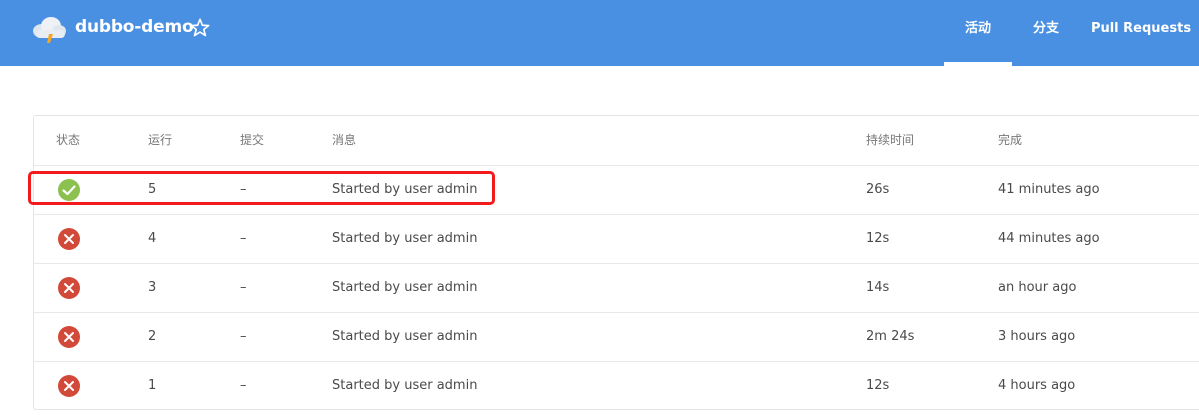 The image size is (1199, 415). Describe the element at coordinates (152, 336) in the screenshot. I see `run-number: 2` at that location.